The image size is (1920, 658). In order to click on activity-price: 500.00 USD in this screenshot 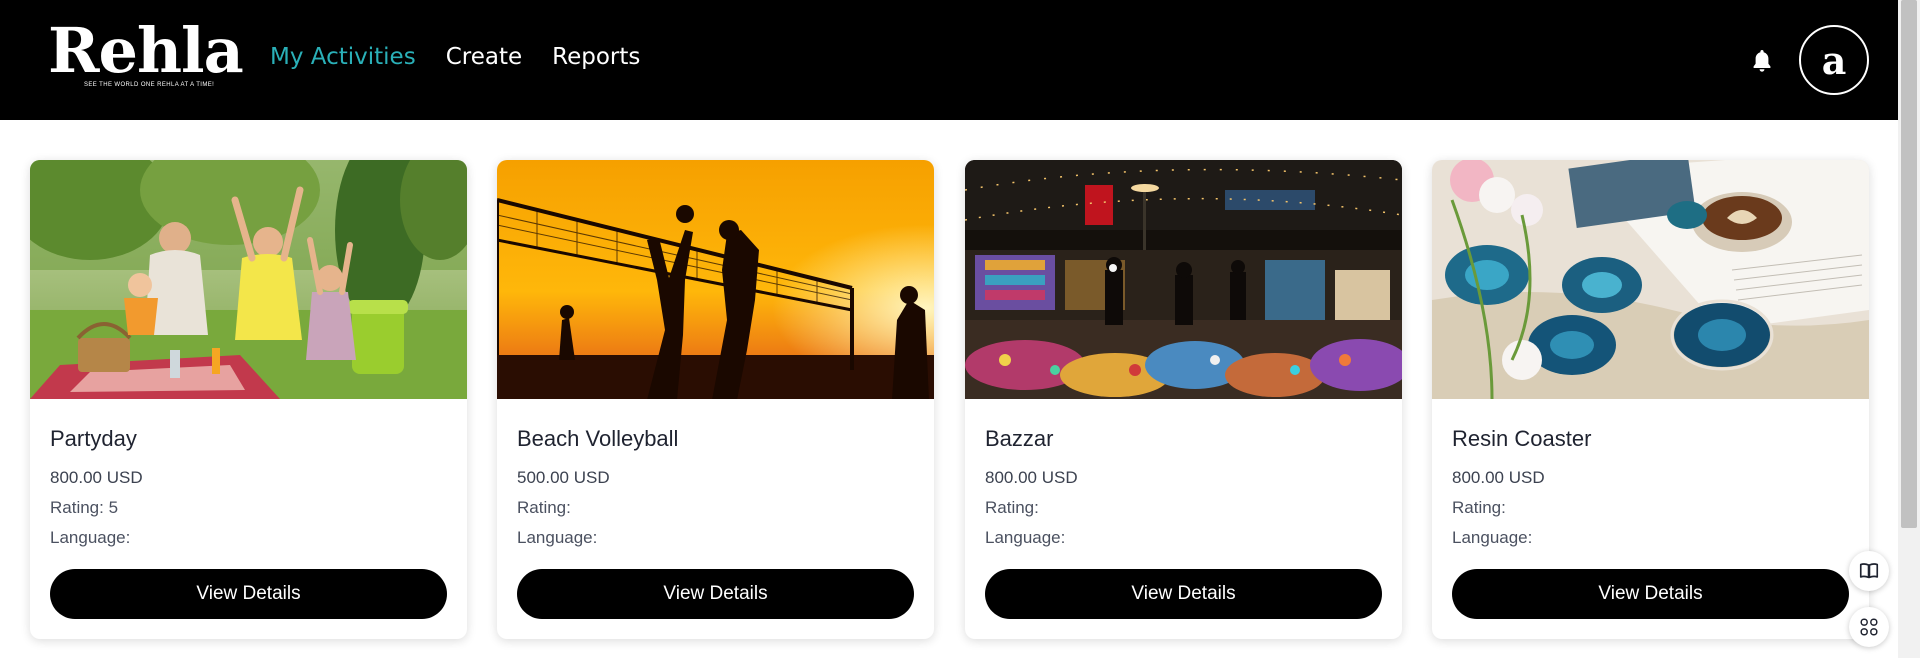, I will do `click(563, 477)`.